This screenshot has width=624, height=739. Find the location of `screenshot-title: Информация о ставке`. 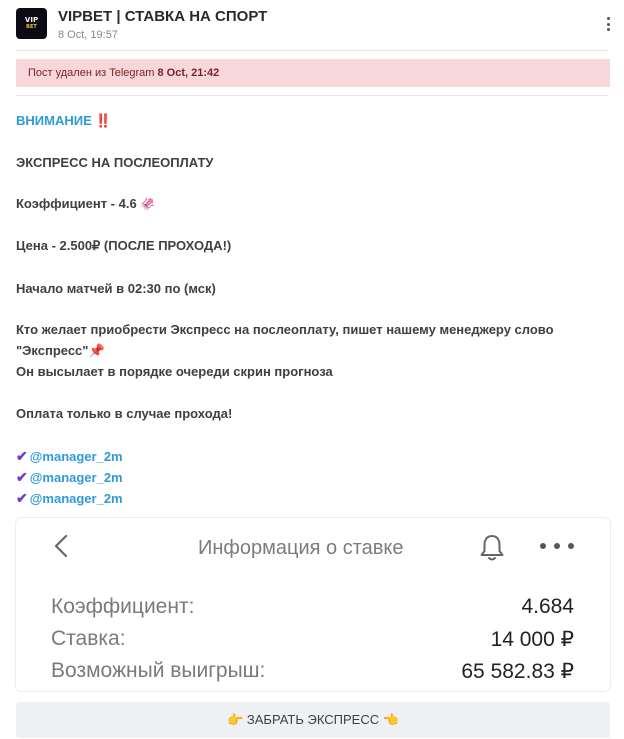

screenshot-title: Информация о ставке is located at coordinates (301, 548).